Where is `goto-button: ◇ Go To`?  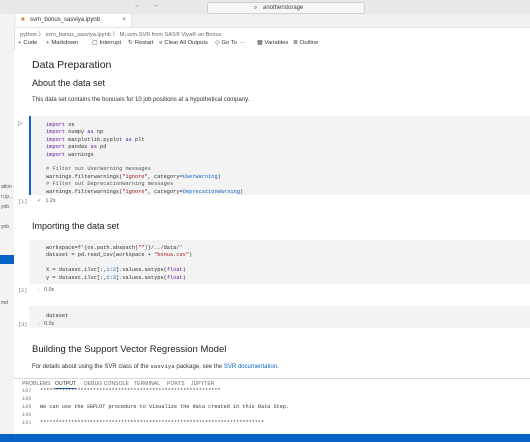 goto-button: ◇ Go To is located at coordinates (226, 43).